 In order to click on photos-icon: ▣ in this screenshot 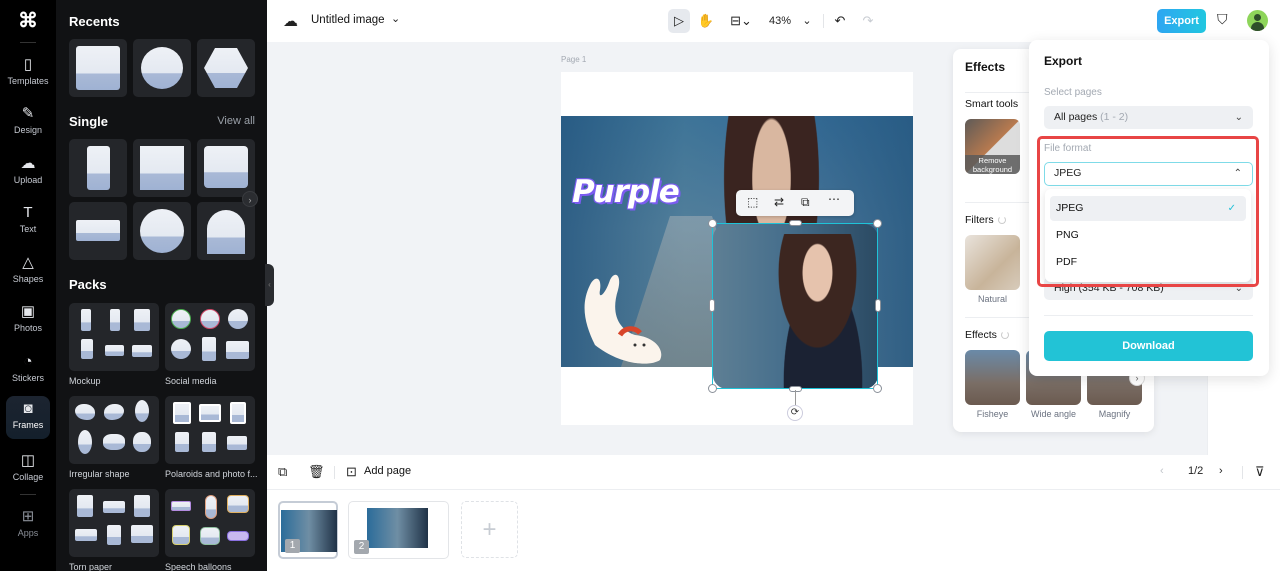, I will do `click(28, 311)`.